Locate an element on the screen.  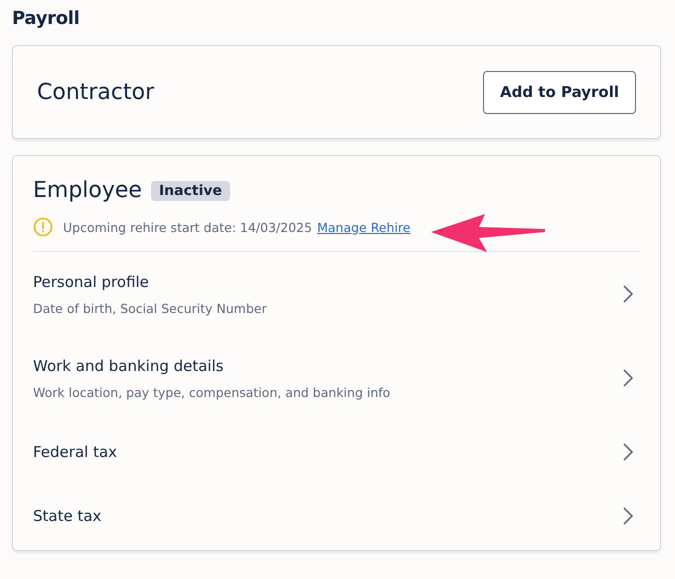
section-title: Federal tax is located at coordinates (75, 452).